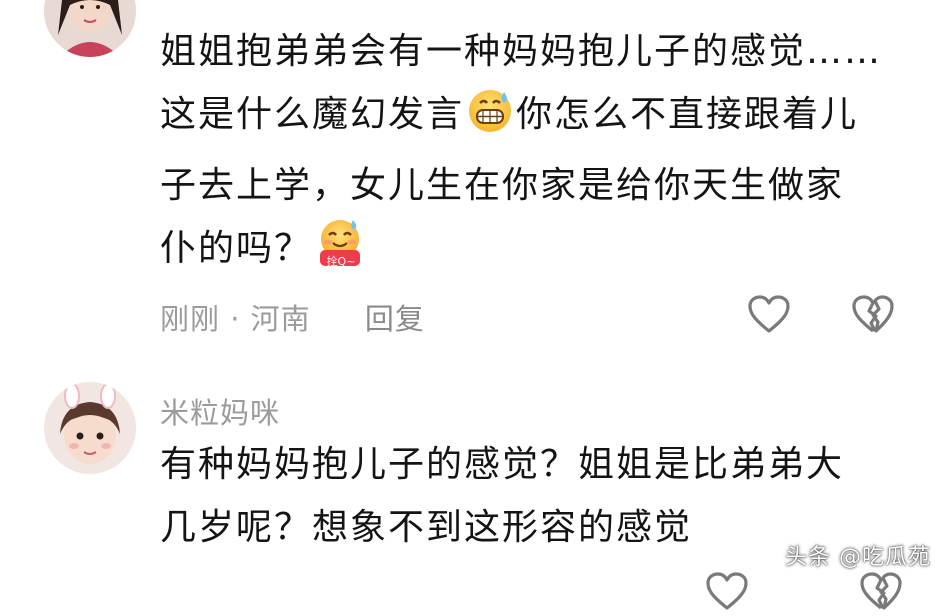 The height and width of the screenshot is (616, 945). I want to click on comment-line: 这是什么魔幻发言, so click(312, 114).